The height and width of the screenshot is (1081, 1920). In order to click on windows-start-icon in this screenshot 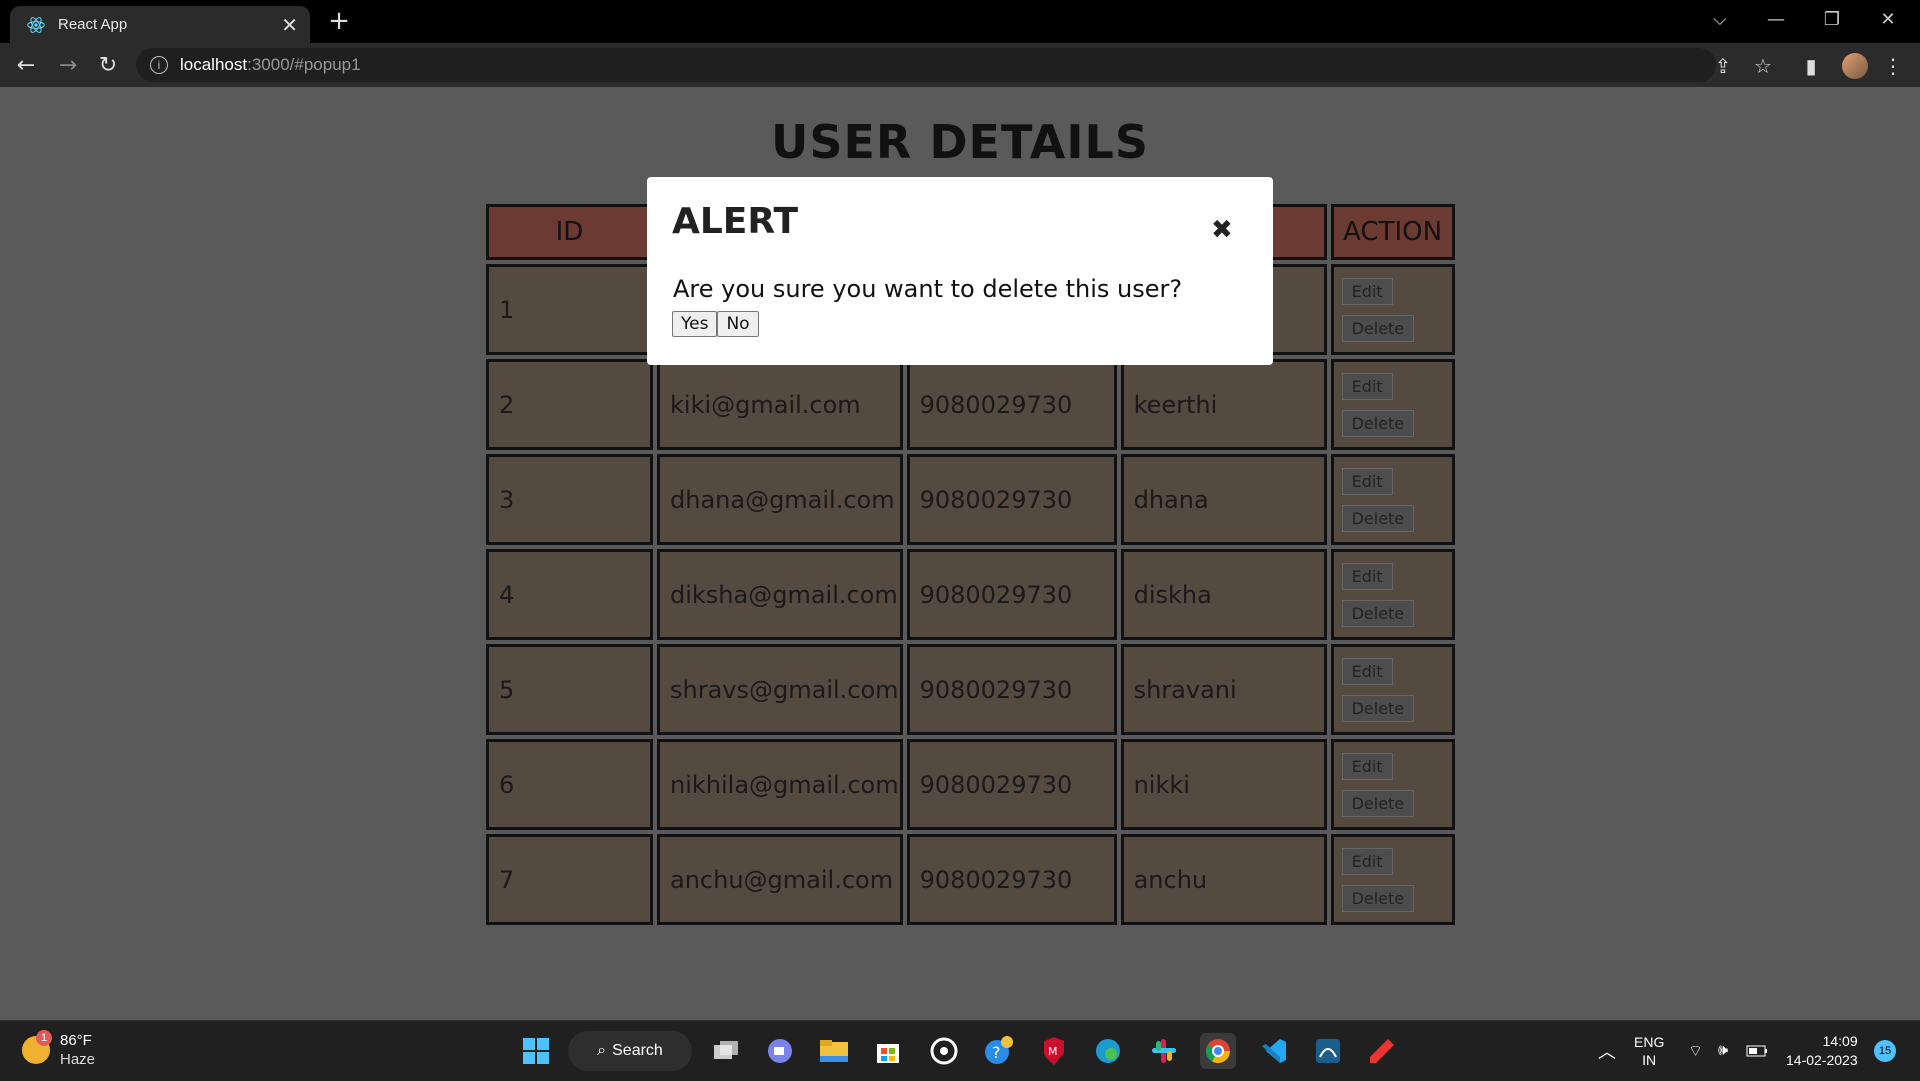, I will do `click(536, 1051)`.